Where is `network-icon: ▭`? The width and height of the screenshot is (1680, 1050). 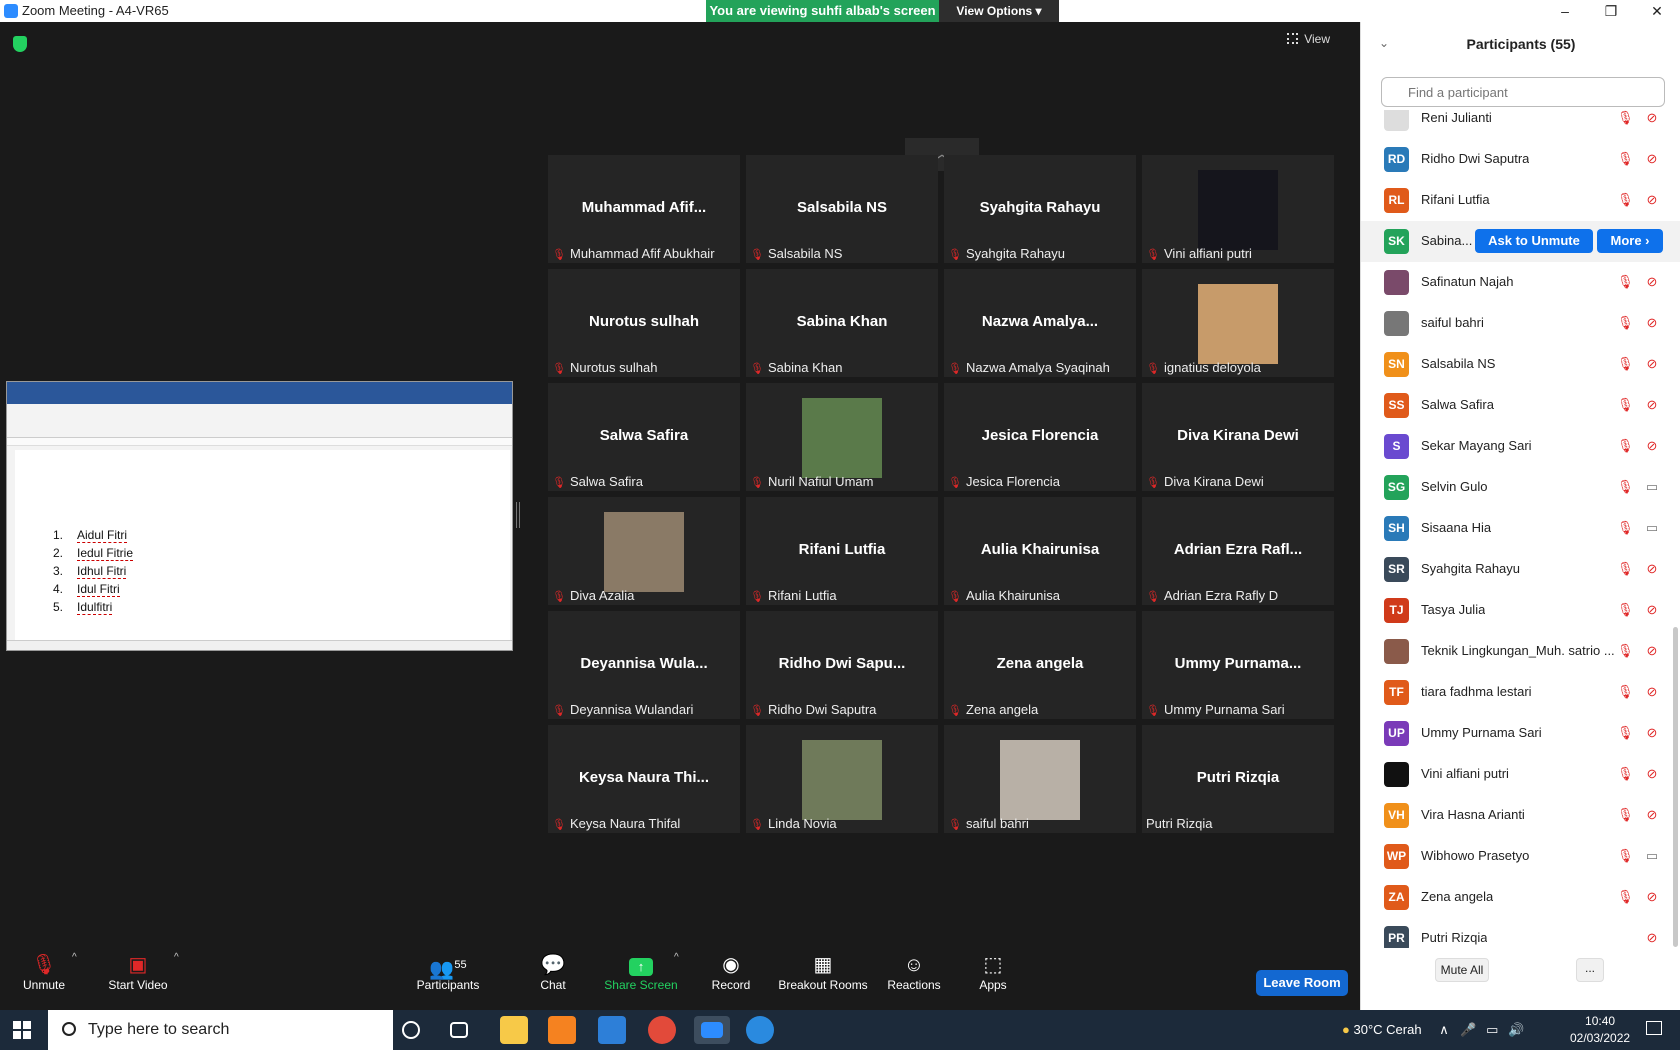 network-icon: ▭ is located at coordinates (1492, 1029).